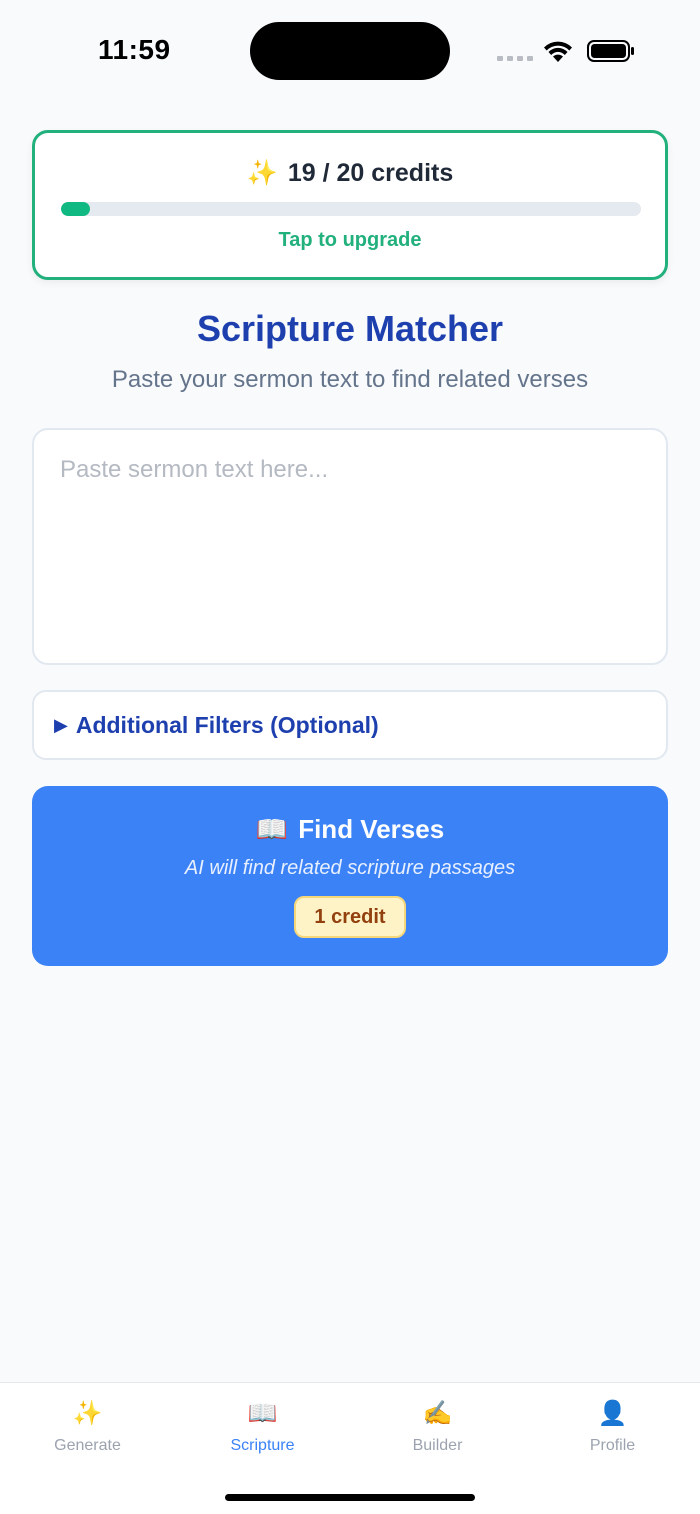 Image resolution: width=700 pixels, height=1514 pixels. What do you see at coordinates (370, 173) in the screenshot?
I see `credits-label: 19 / 20 credits` at bounding box center [370, 173].